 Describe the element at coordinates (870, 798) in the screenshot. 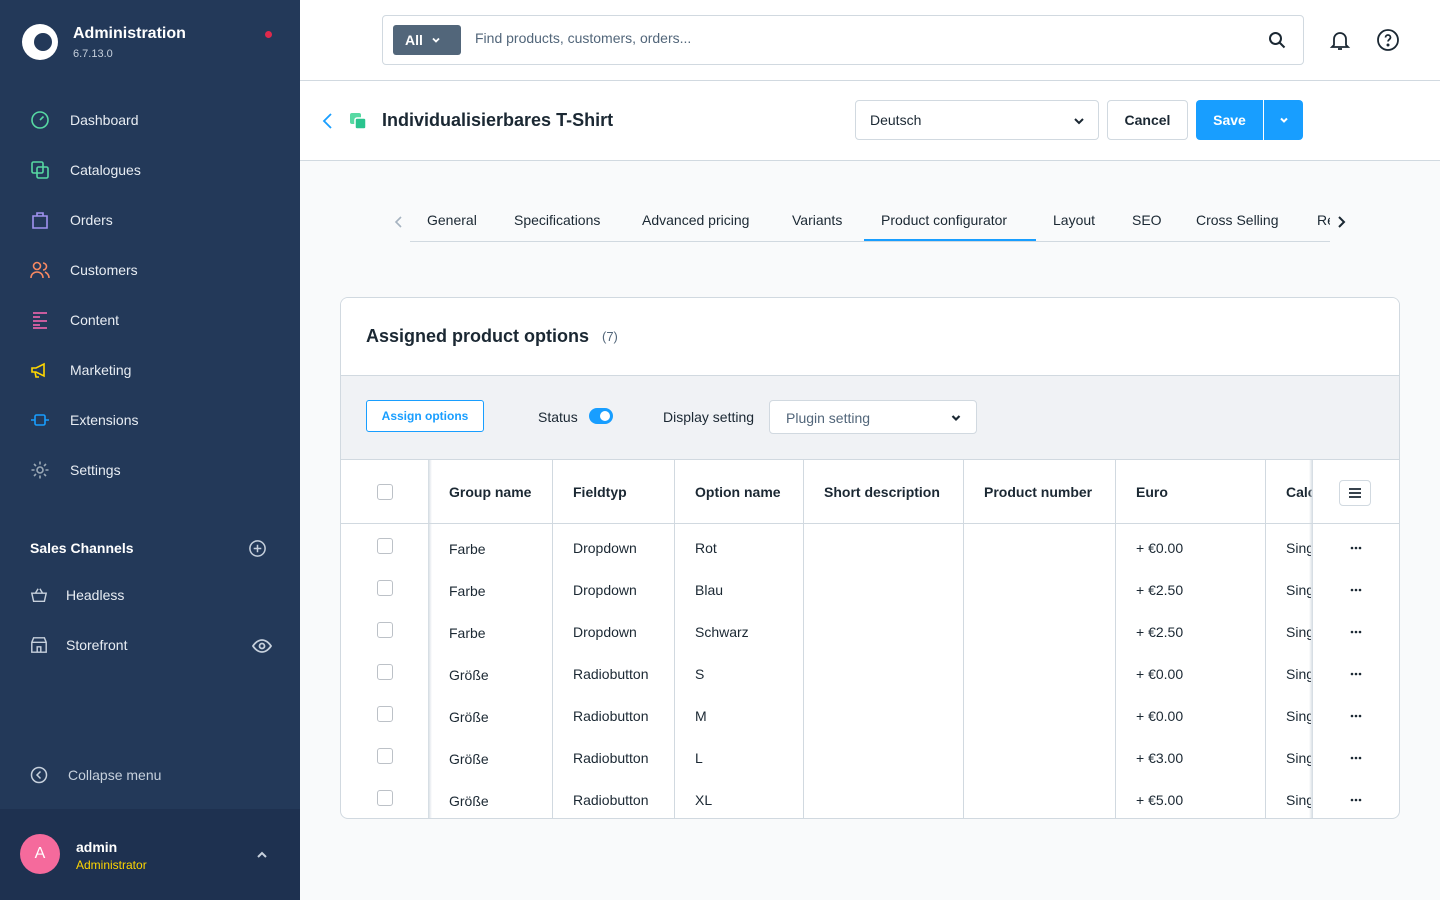

I see `table-row: Größe Radiobutton XL + €5.00 Single` at that location.